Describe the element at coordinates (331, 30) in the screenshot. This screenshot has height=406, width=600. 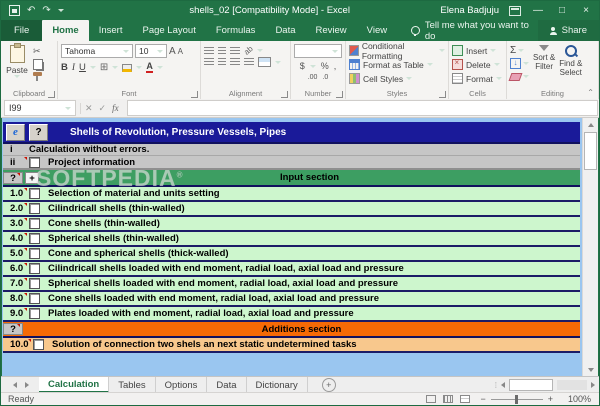
I see `tab-review: Review` at that location.